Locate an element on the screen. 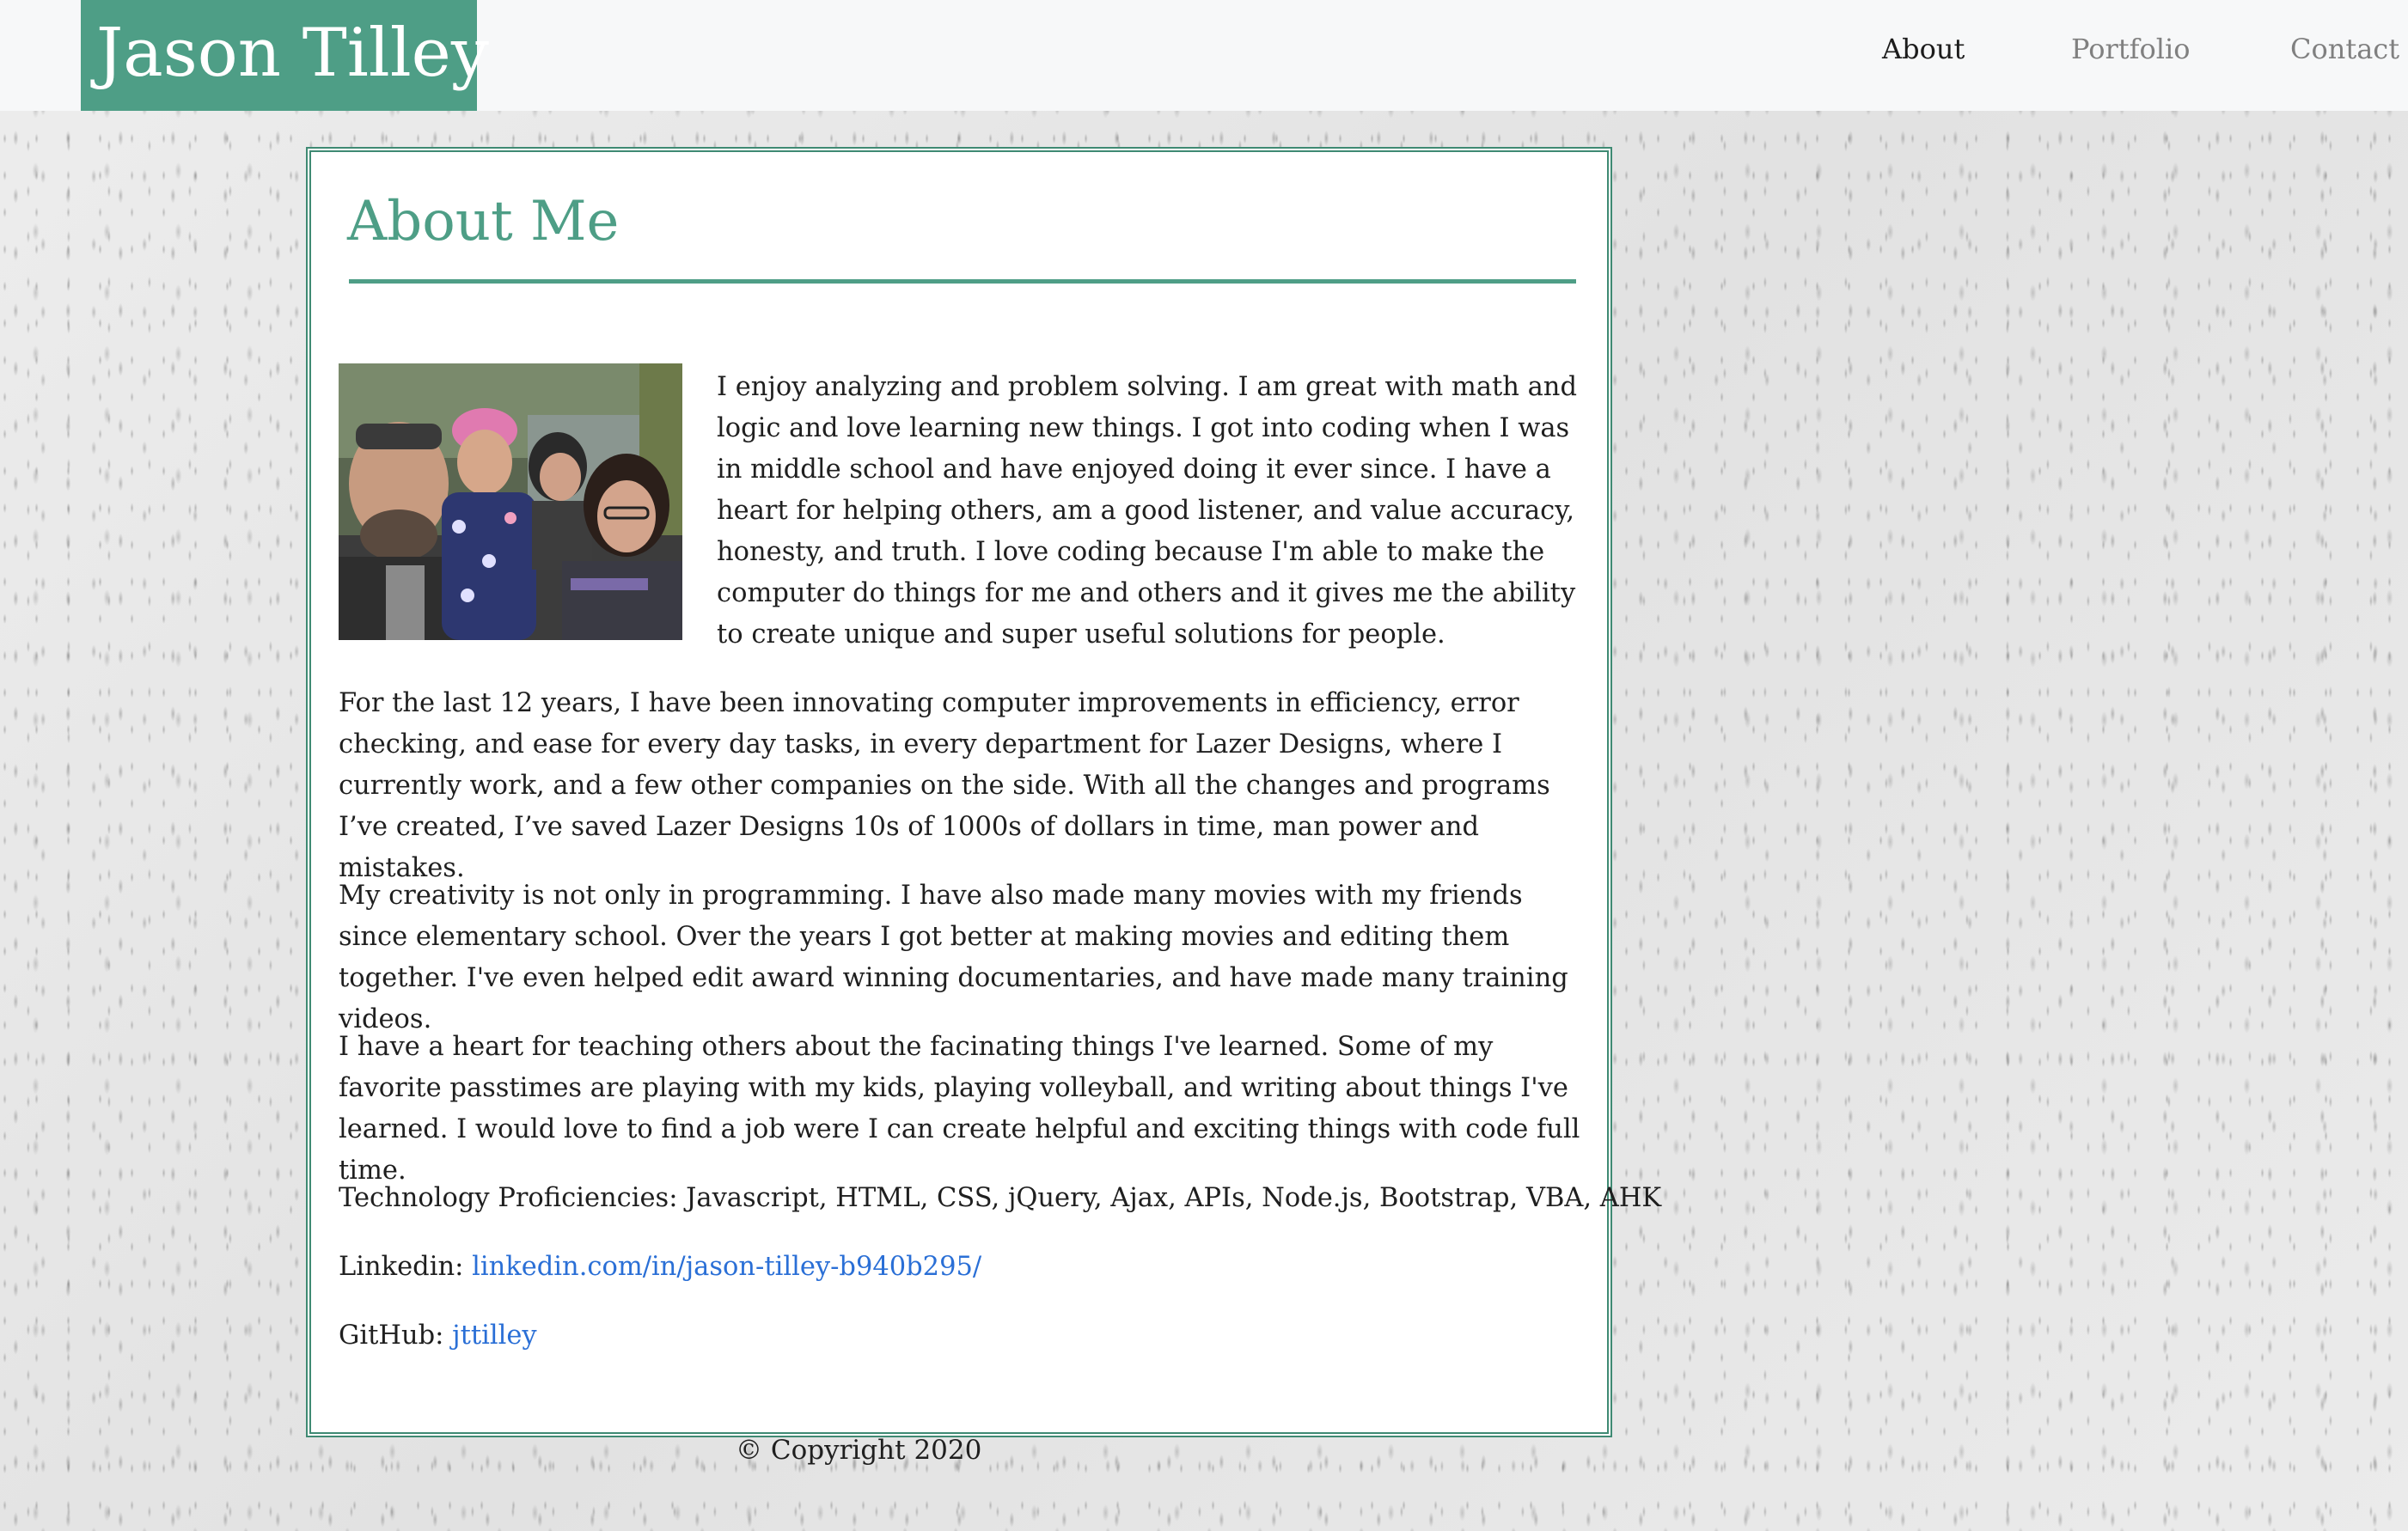  nav-link-contact: Contact is located at coordinates (2344, 49).